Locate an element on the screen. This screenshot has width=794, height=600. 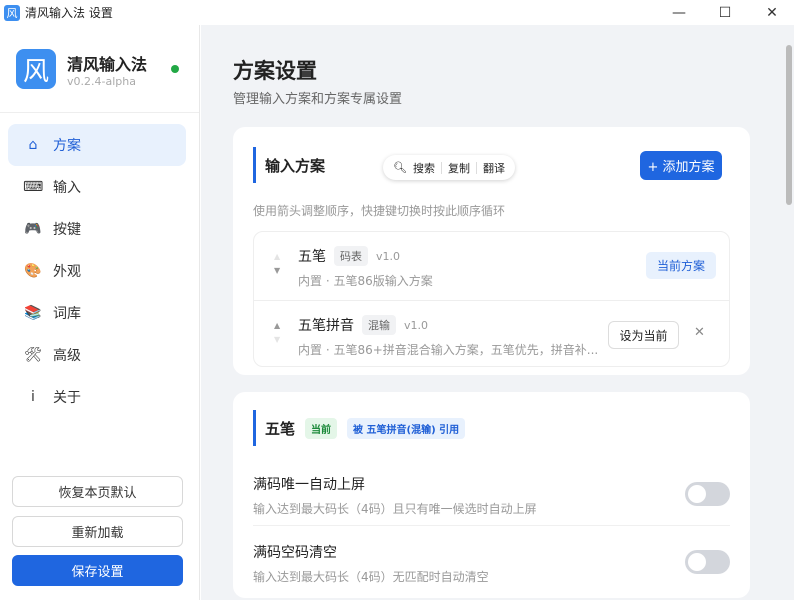
sidebar-item-label: 高级 is located at coordinates (67, 356).